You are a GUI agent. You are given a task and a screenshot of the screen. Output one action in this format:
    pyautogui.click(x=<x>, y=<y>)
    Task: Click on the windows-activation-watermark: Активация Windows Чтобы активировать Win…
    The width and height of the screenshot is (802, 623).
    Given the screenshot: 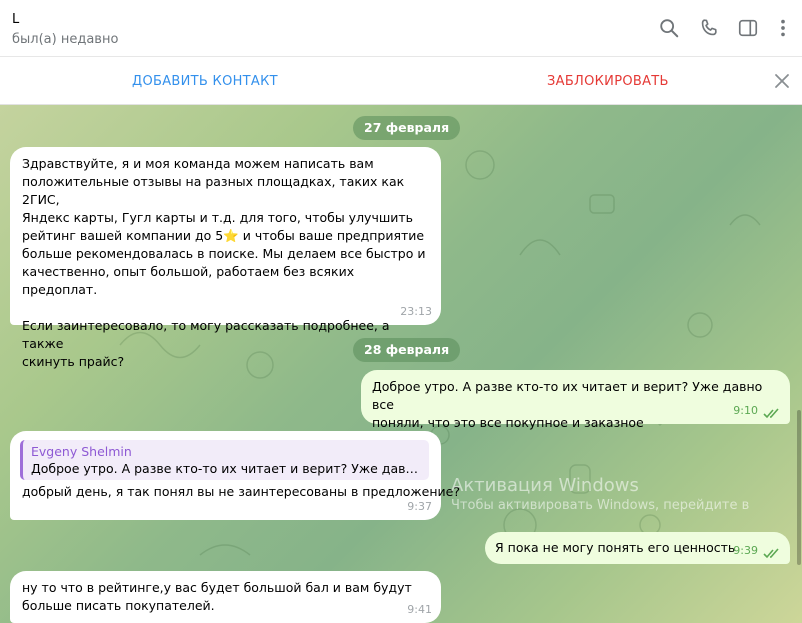 What is the action you would take?
    pyautogui.click(x=600, y=494)
    